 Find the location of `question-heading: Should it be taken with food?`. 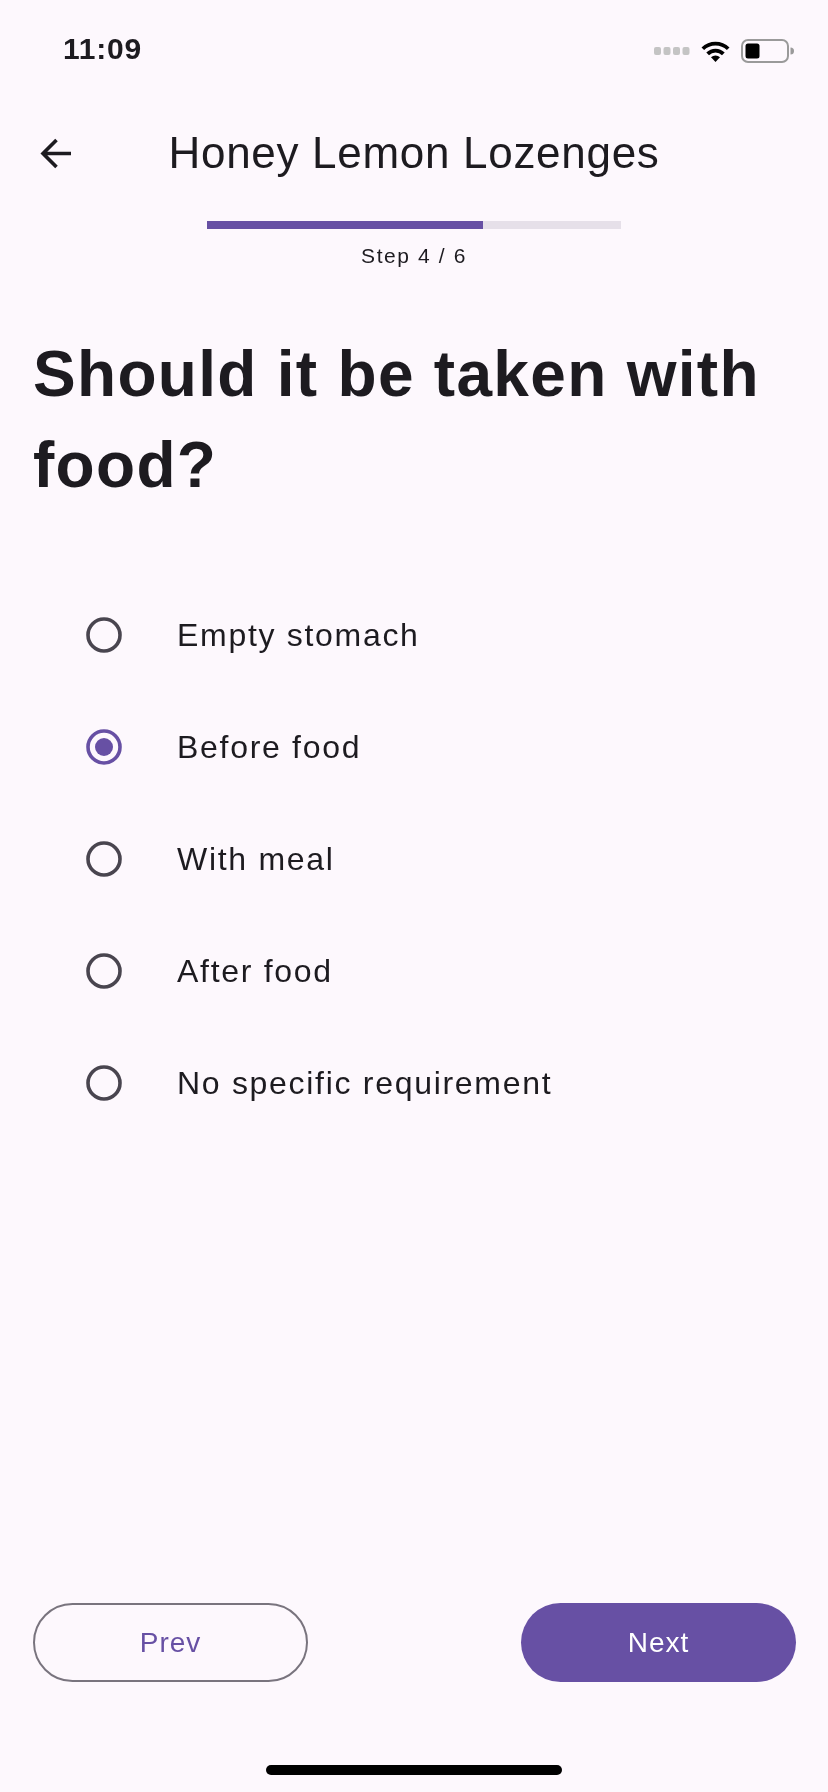

question-heading: Should it be taken with food? is located at coordinates (397, 420).